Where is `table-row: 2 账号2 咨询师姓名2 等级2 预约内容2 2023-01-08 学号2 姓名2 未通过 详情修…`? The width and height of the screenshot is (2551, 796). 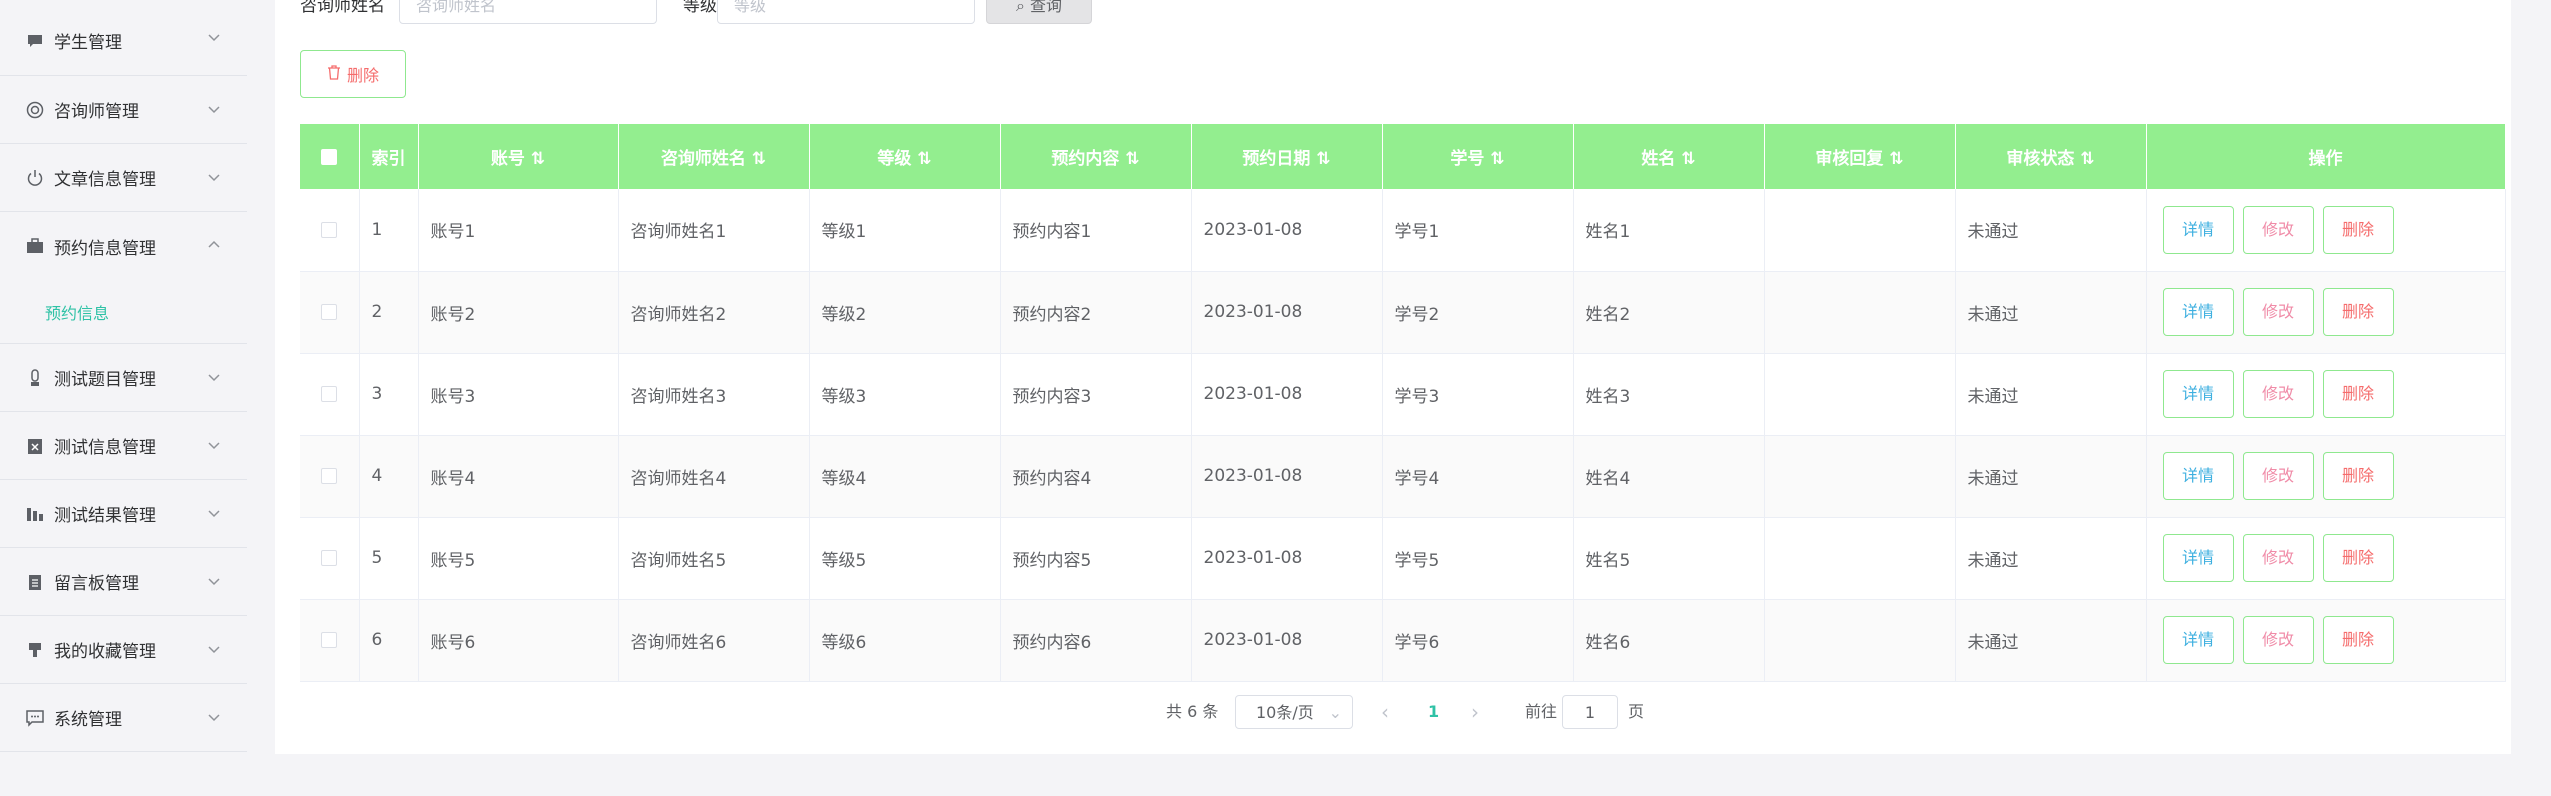 table-row: 2 账号2 咨询师姓名2 等级2 预约内容2 2023-01-08 学号2 姓名2 未通过 详情修… is located at coordinates (1403, 312).